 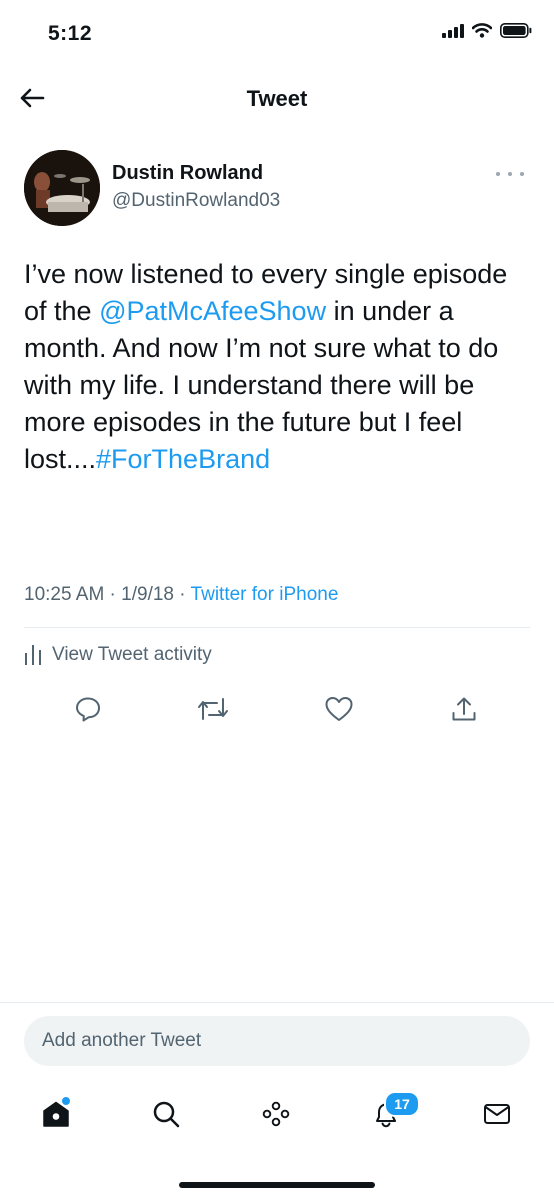 I want to click on add-tweet-placeholder: Add another Tweet, so click(x=122, y=1040).